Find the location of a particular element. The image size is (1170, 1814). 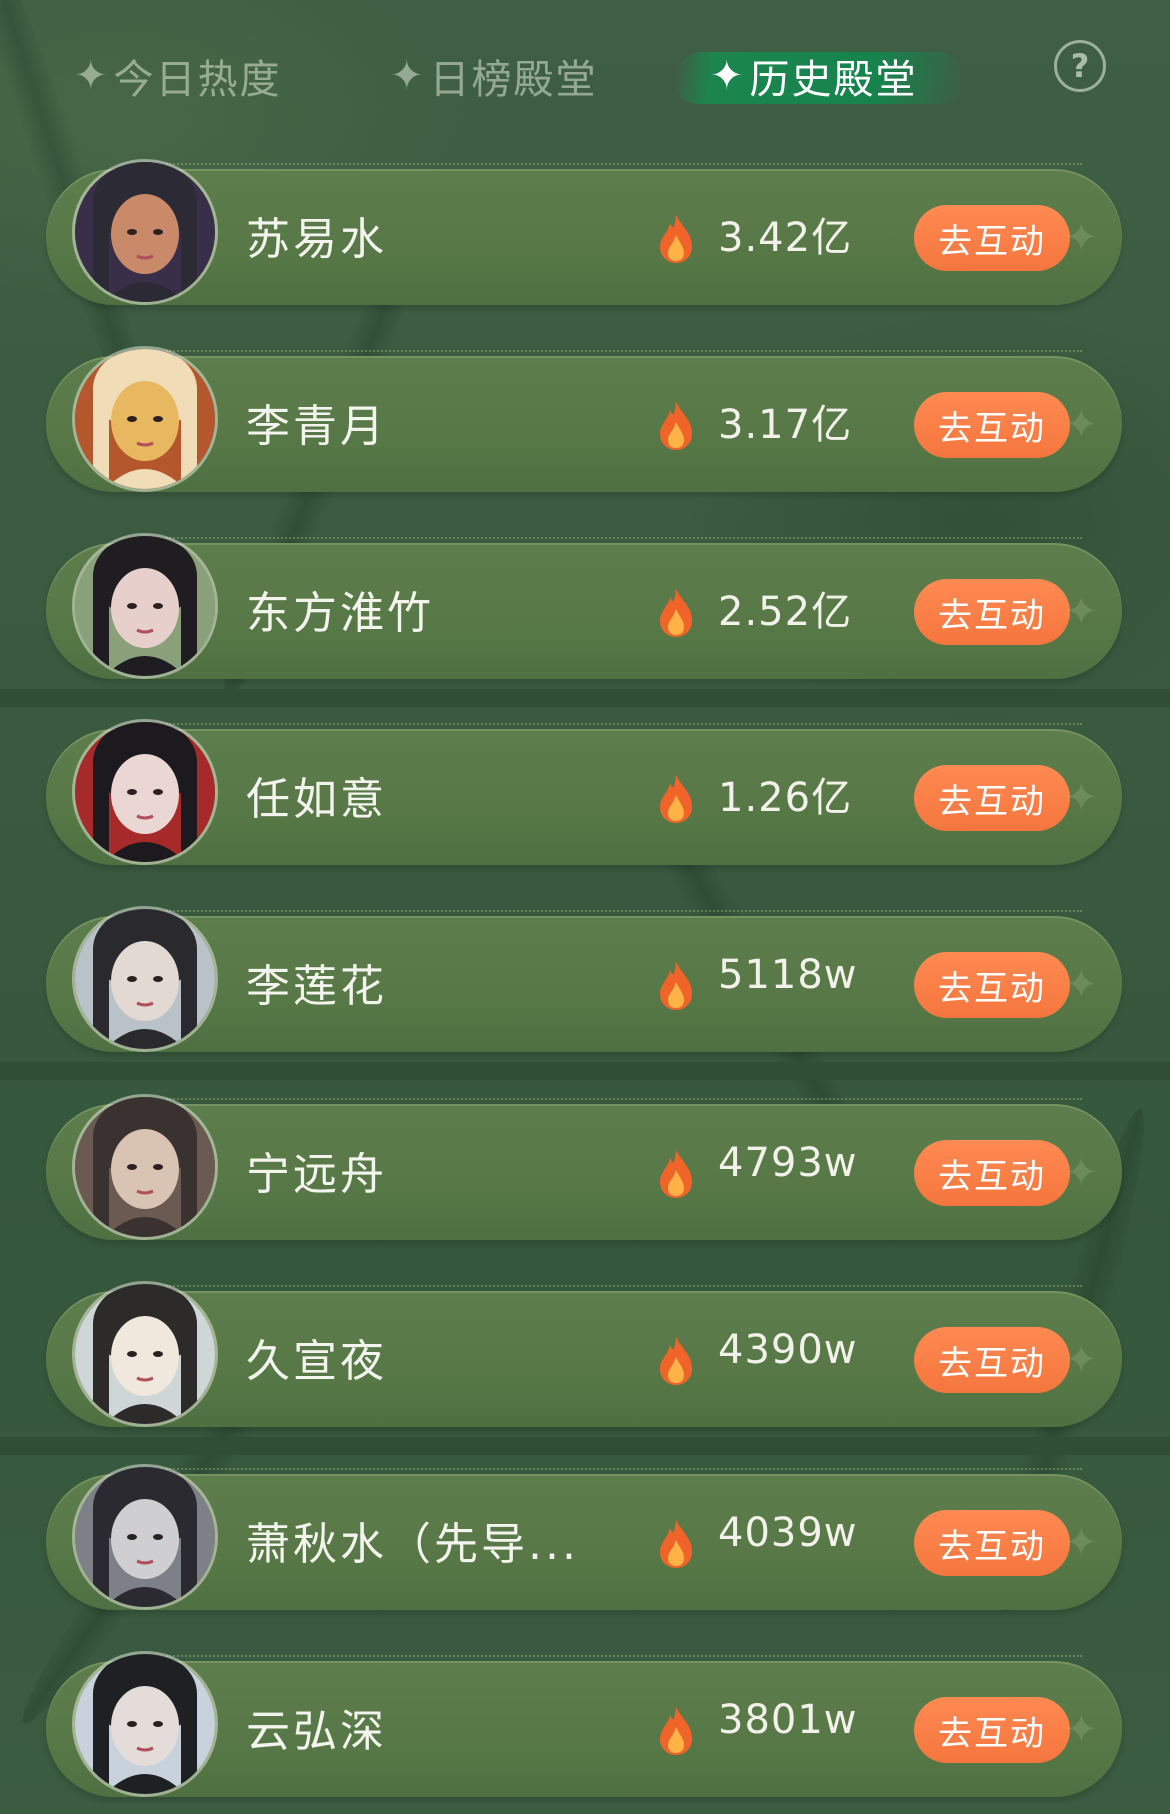

character-name: 苏易水 is located at coordinates (316, 239).